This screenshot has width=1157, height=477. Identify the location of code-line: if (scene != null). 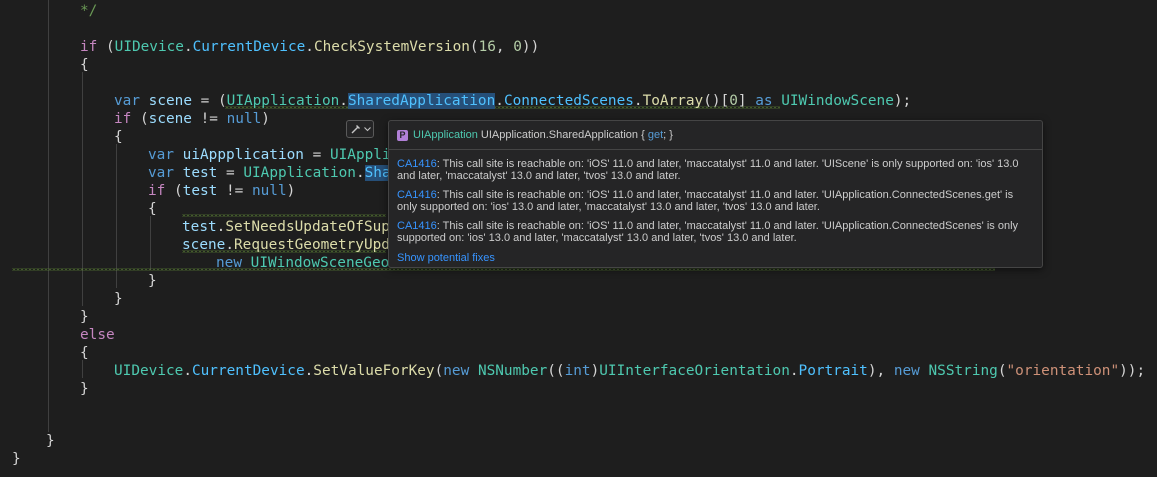
(192, 119).